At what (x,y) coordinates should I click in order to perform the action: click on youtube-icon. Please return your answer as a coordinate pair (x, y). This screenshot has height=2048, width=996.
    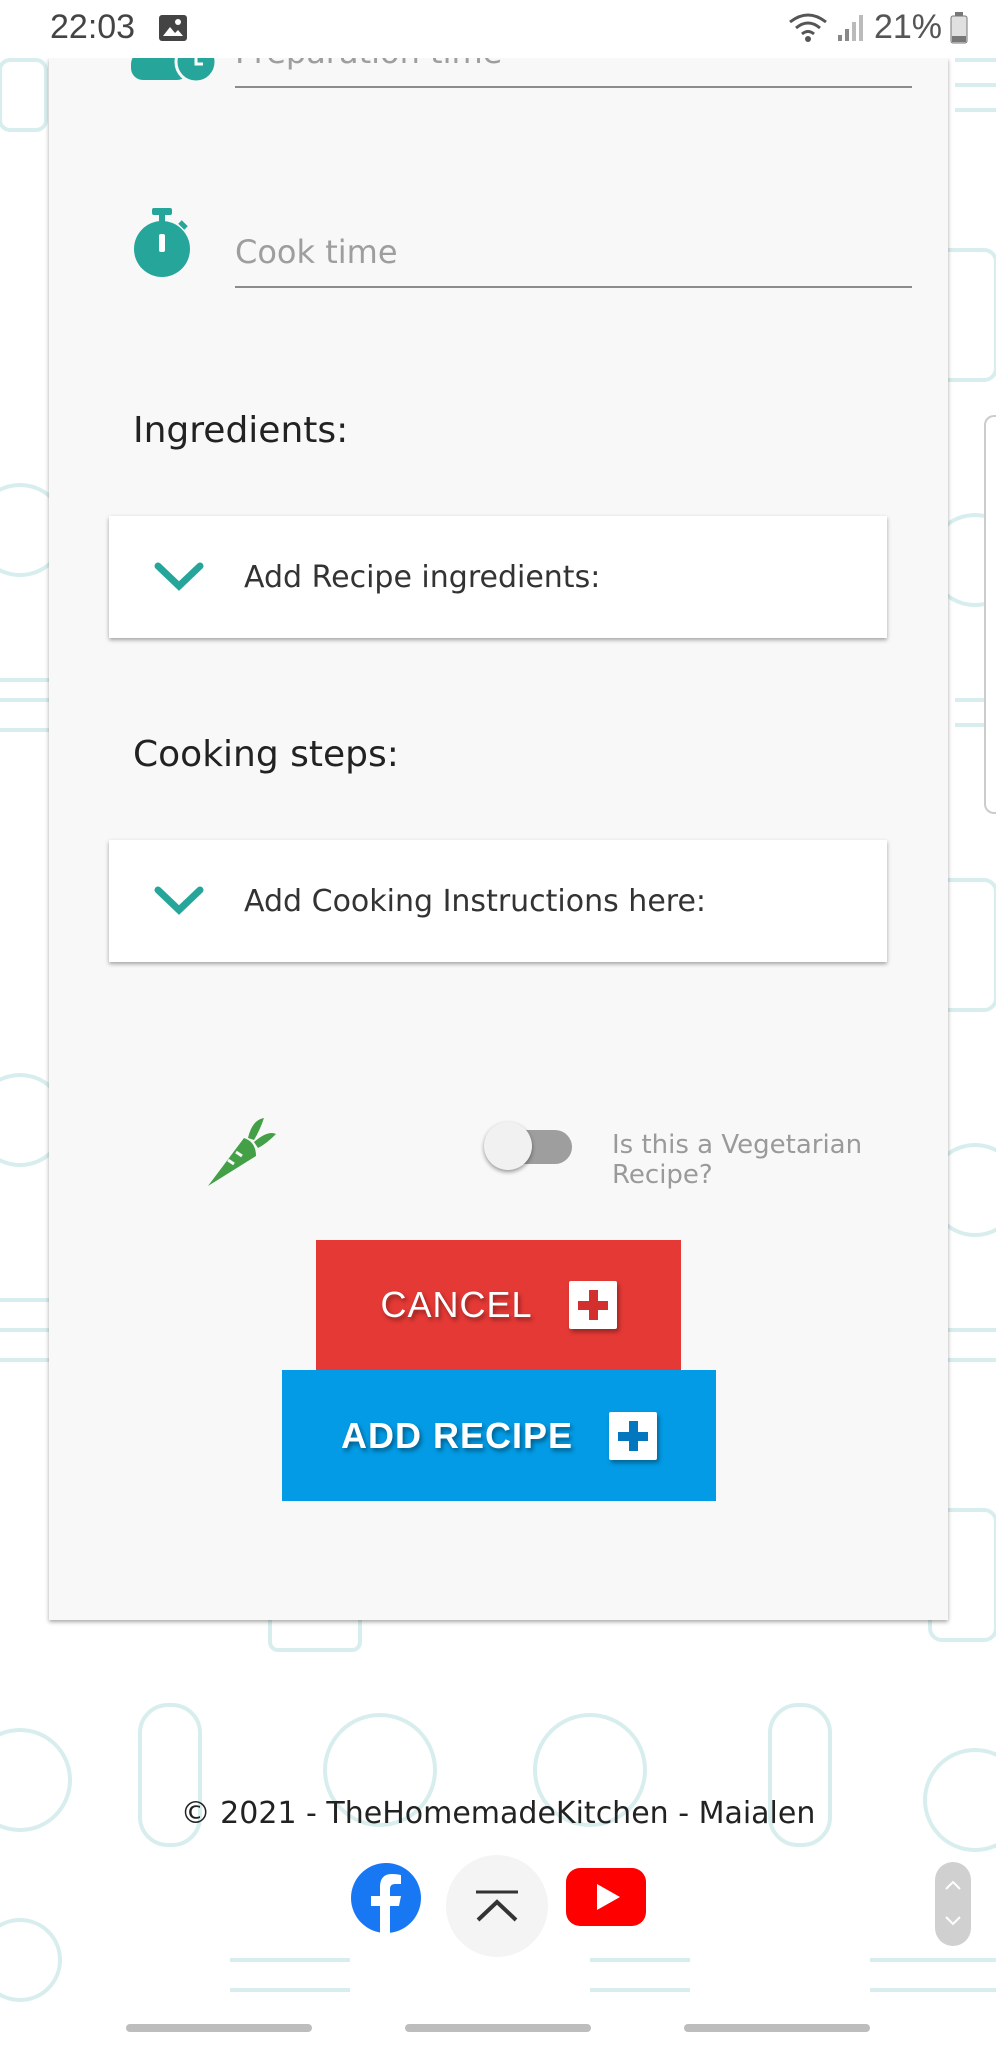
    Looking at the image, I should click on (606, 1897).